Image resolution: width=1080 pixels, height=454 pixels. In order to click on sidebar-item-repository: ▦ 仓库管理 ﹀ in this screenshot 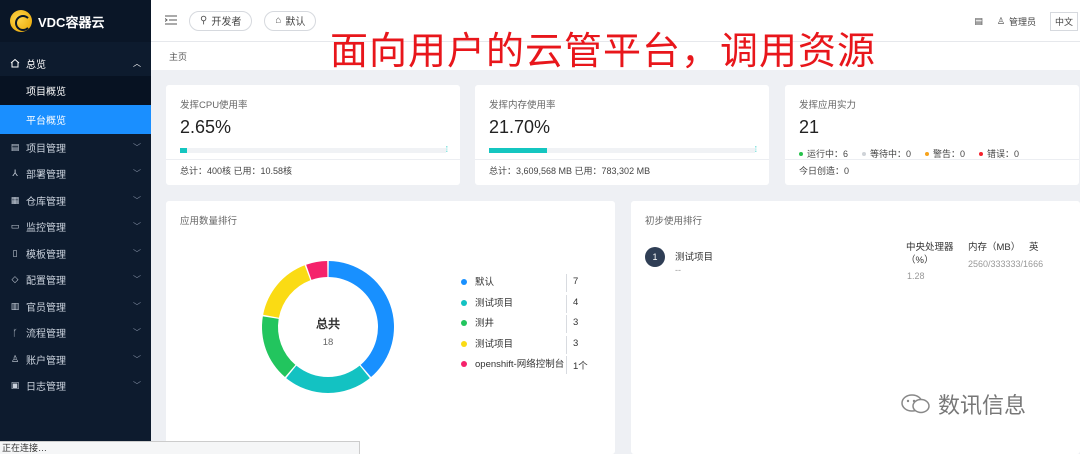, I will do `click(75, 200)`.